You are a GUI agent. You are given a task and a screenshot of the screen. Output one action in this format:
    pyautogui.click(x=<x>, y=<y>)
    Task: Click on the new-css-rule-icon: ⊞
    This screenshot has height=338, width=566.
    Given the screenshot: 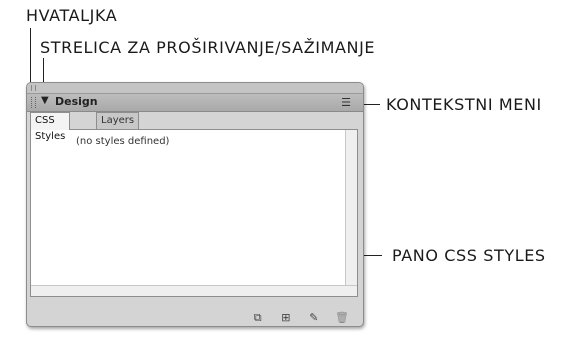 What is the action you would take?
    pyautogui.click(x=286, y=318)
    